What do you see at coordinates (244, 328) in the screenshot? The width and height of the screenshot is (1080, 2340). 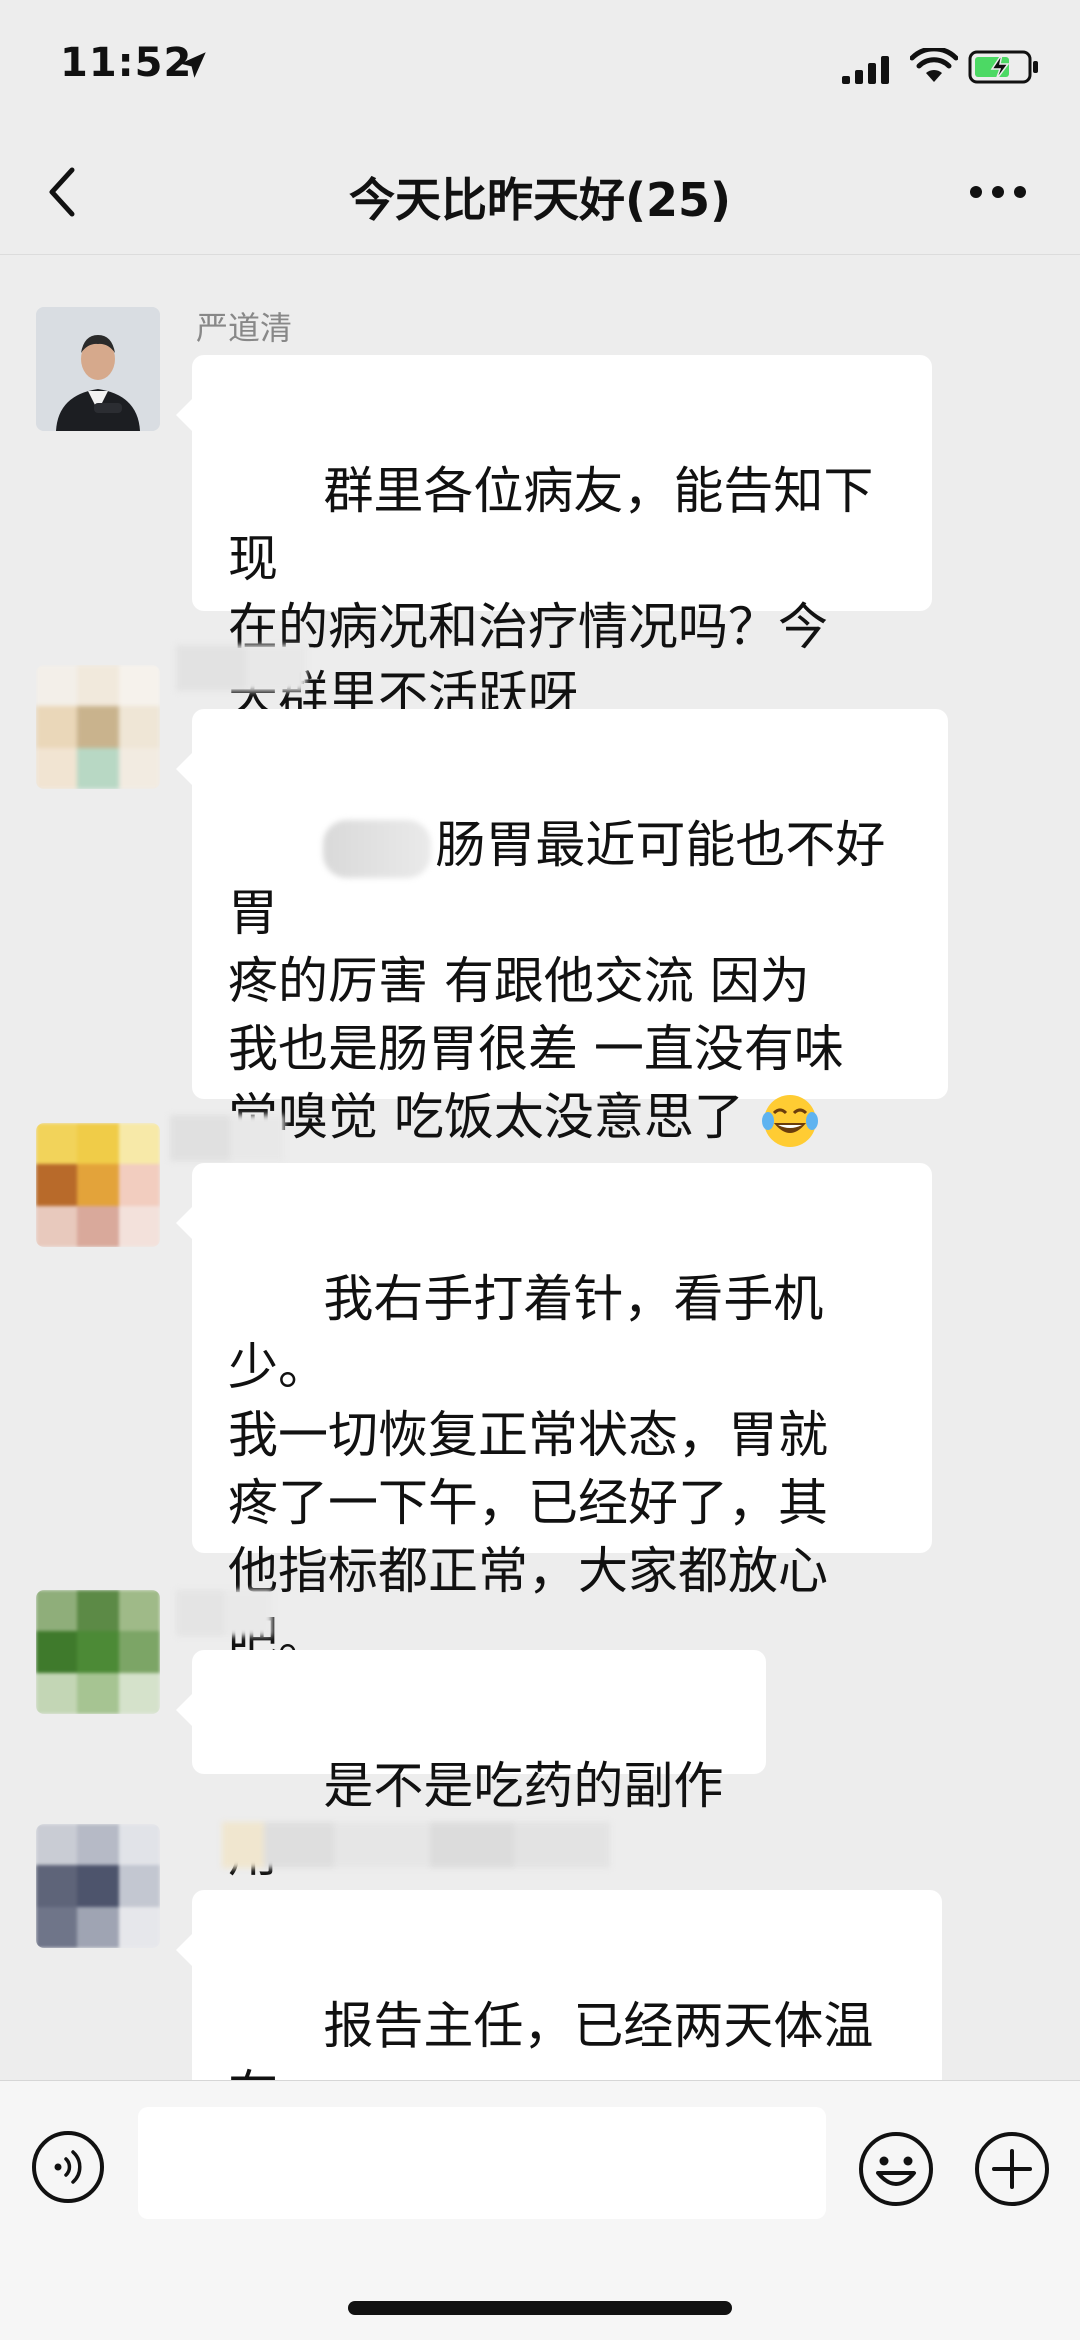 I see `sender-name: 严道清` at bounding box center [244, 328].